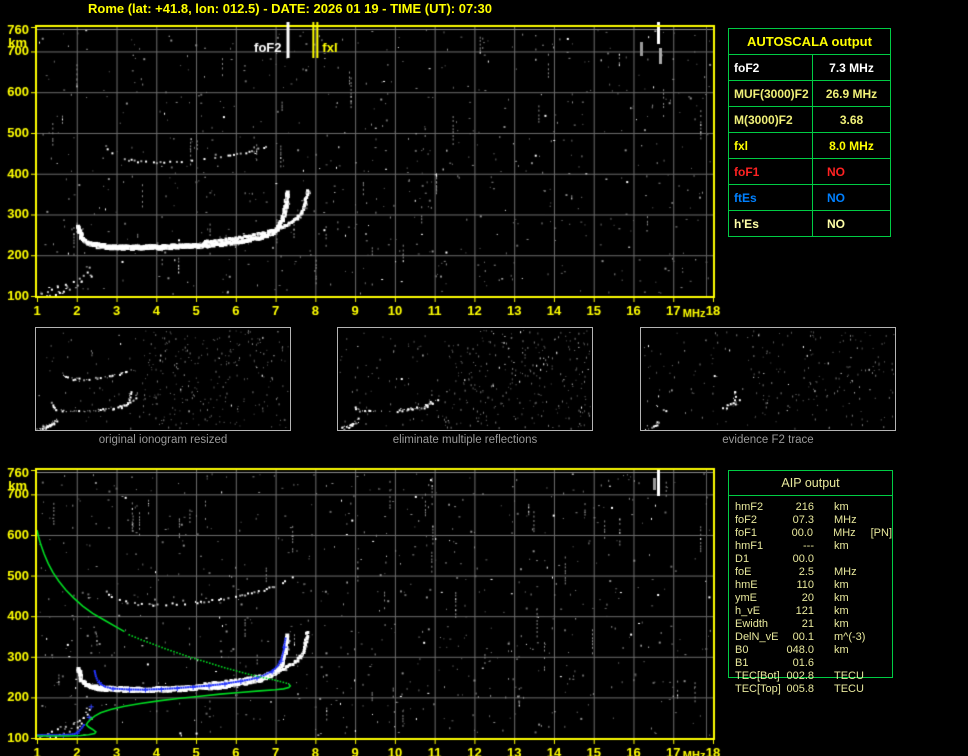 This screenshot has width=968, height=756. Describe the element at coordinates (771, 171) in the screenshot. I see `parameter-label: foF1` at that location.